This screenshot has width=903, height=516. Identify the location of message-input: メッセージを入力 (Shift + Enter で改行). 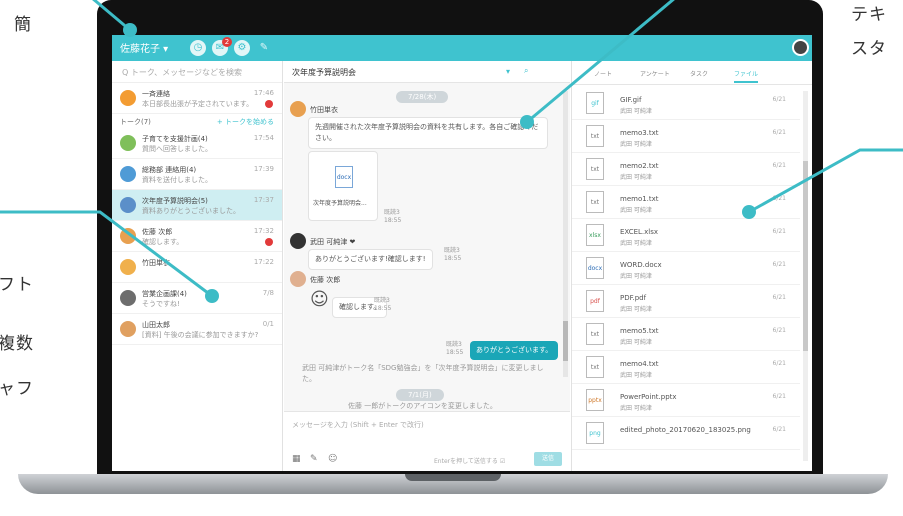
(358, 425).